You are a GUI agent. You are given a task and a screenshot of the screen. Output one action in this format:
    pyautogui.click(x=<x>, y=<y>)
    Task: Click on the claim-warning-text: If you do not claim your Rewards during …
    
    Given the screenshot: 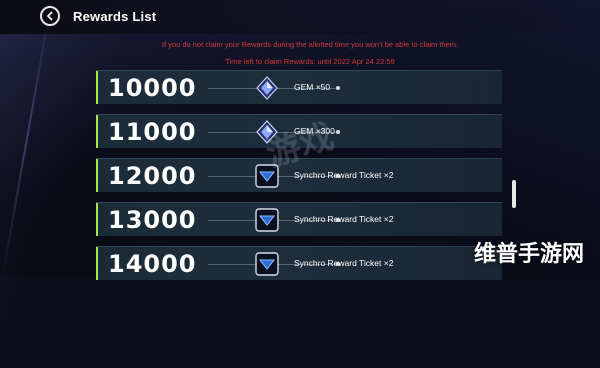 What is the action you would take?
    pyautogui.click(x=310, y=44)
    